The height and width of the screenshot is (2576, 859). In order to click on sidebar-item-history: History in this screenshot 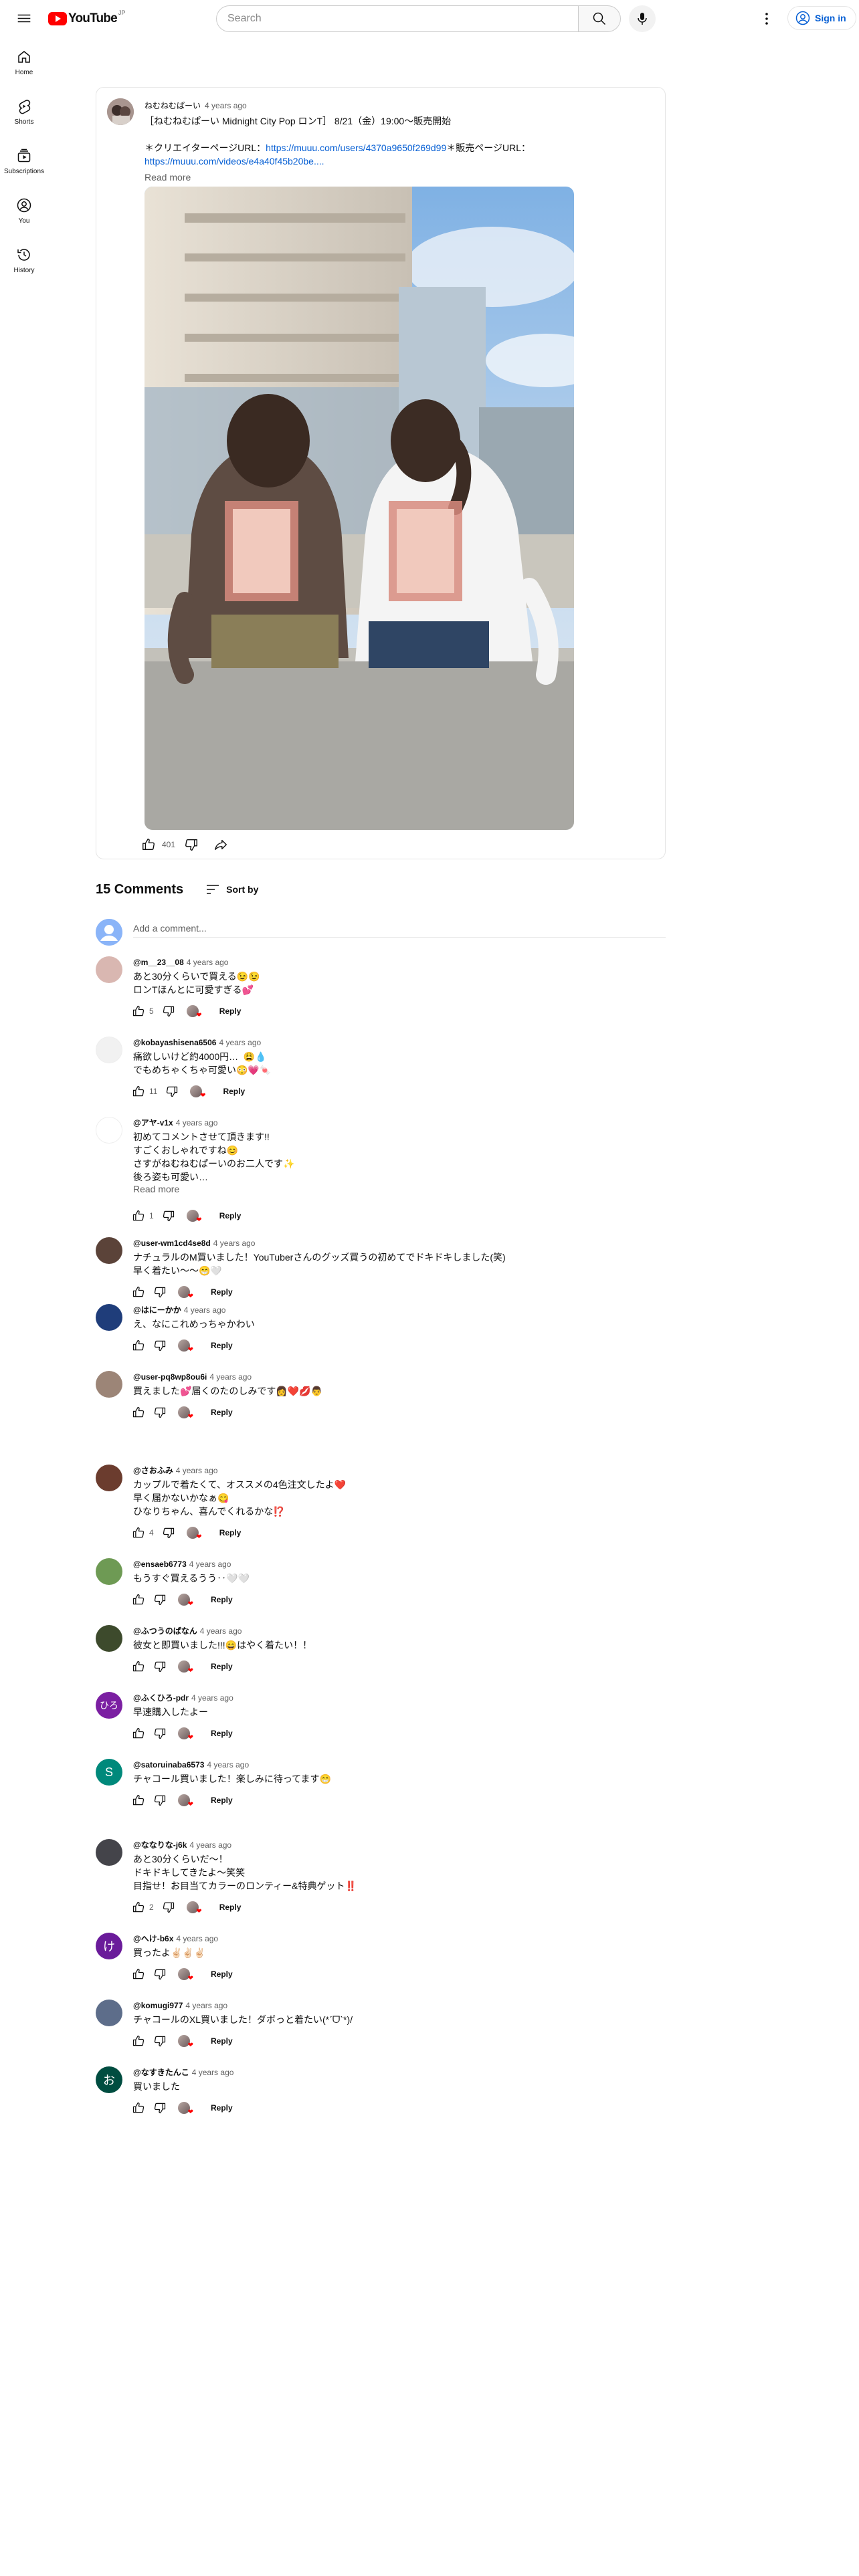, I will do `click(24, 260)`.